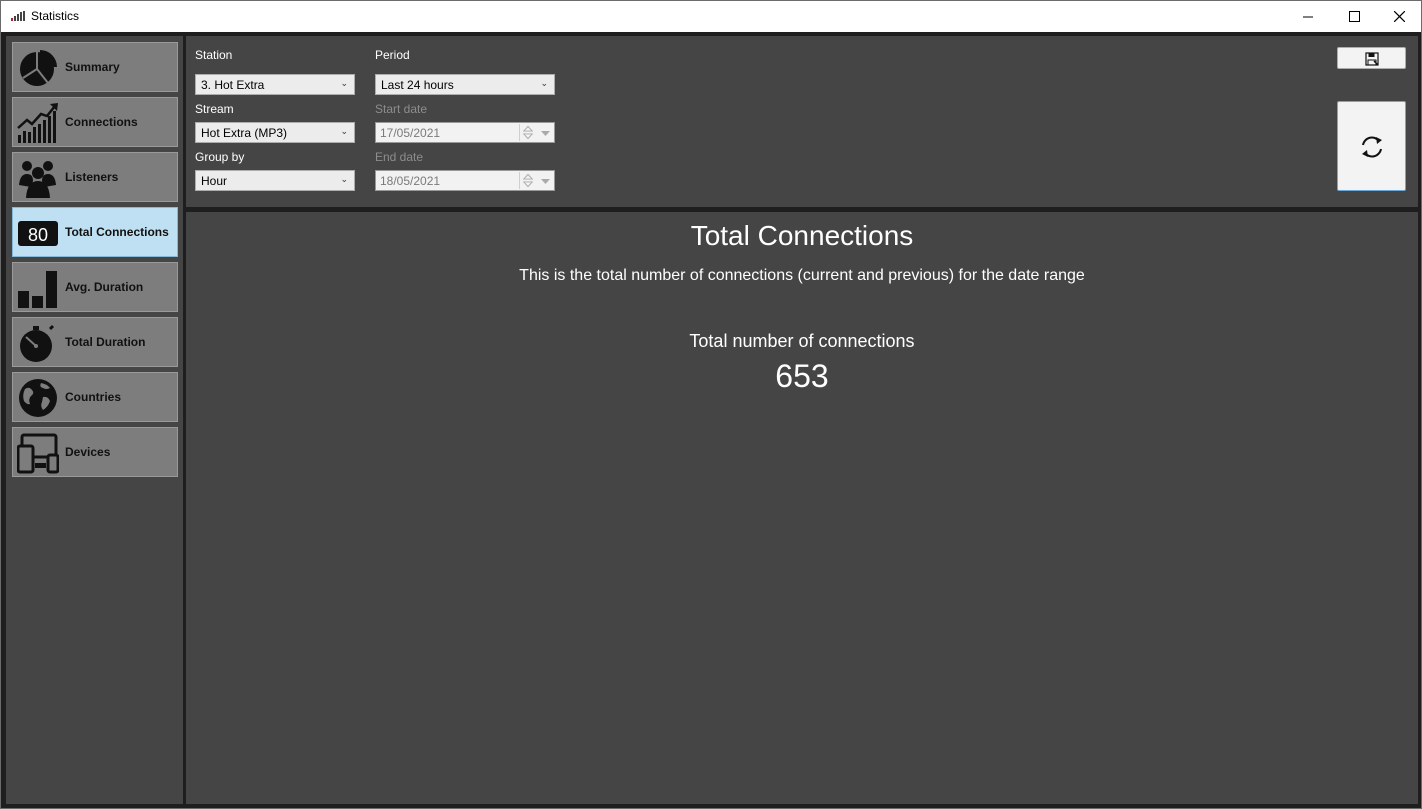 The image size is (1422, 809). Describe the element at coordinates (244, 133) in the screenshot. I see `stream-select-value: Hot Extra (MP3)` at that location.